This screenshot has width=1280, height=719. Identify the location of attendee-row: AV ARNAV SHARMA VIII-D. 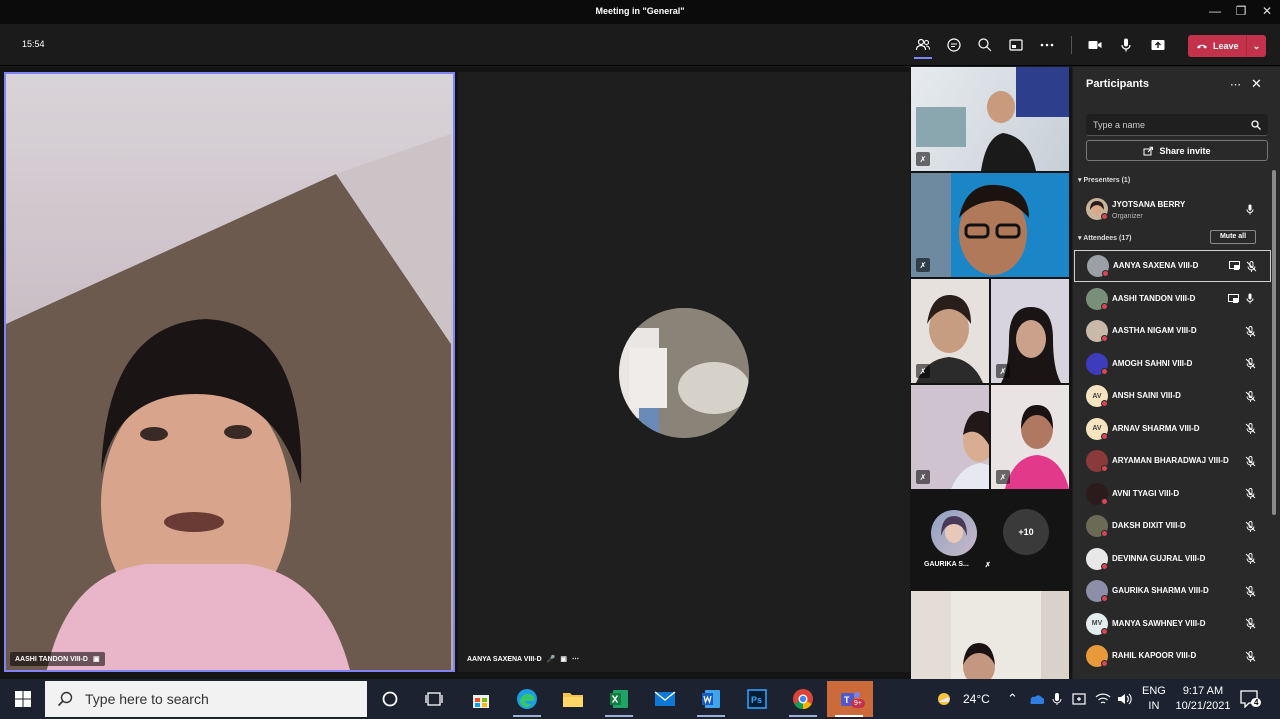
(1171, 429).